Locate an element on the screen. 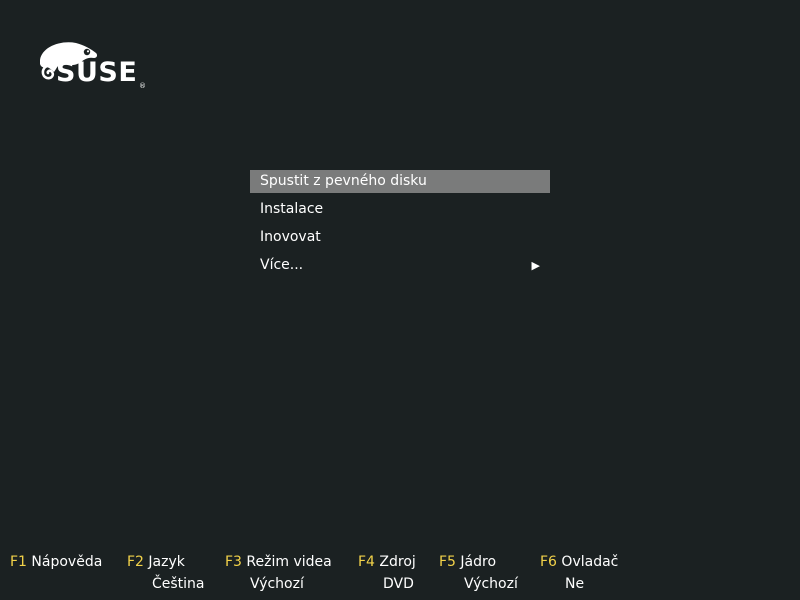  fkey-f3-video-mode: F3 Režim videa Výchozí is located at coordinates (278, 571).